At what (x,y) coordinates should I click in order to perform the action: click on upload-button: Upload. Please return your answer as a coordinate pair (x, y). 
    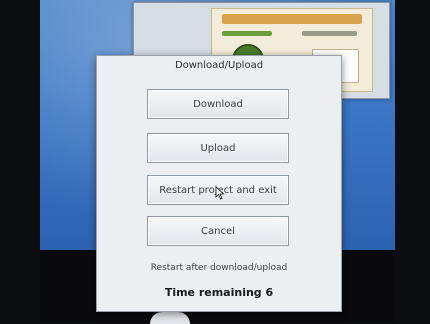
    Looking at the image, I should click on (218, 148).